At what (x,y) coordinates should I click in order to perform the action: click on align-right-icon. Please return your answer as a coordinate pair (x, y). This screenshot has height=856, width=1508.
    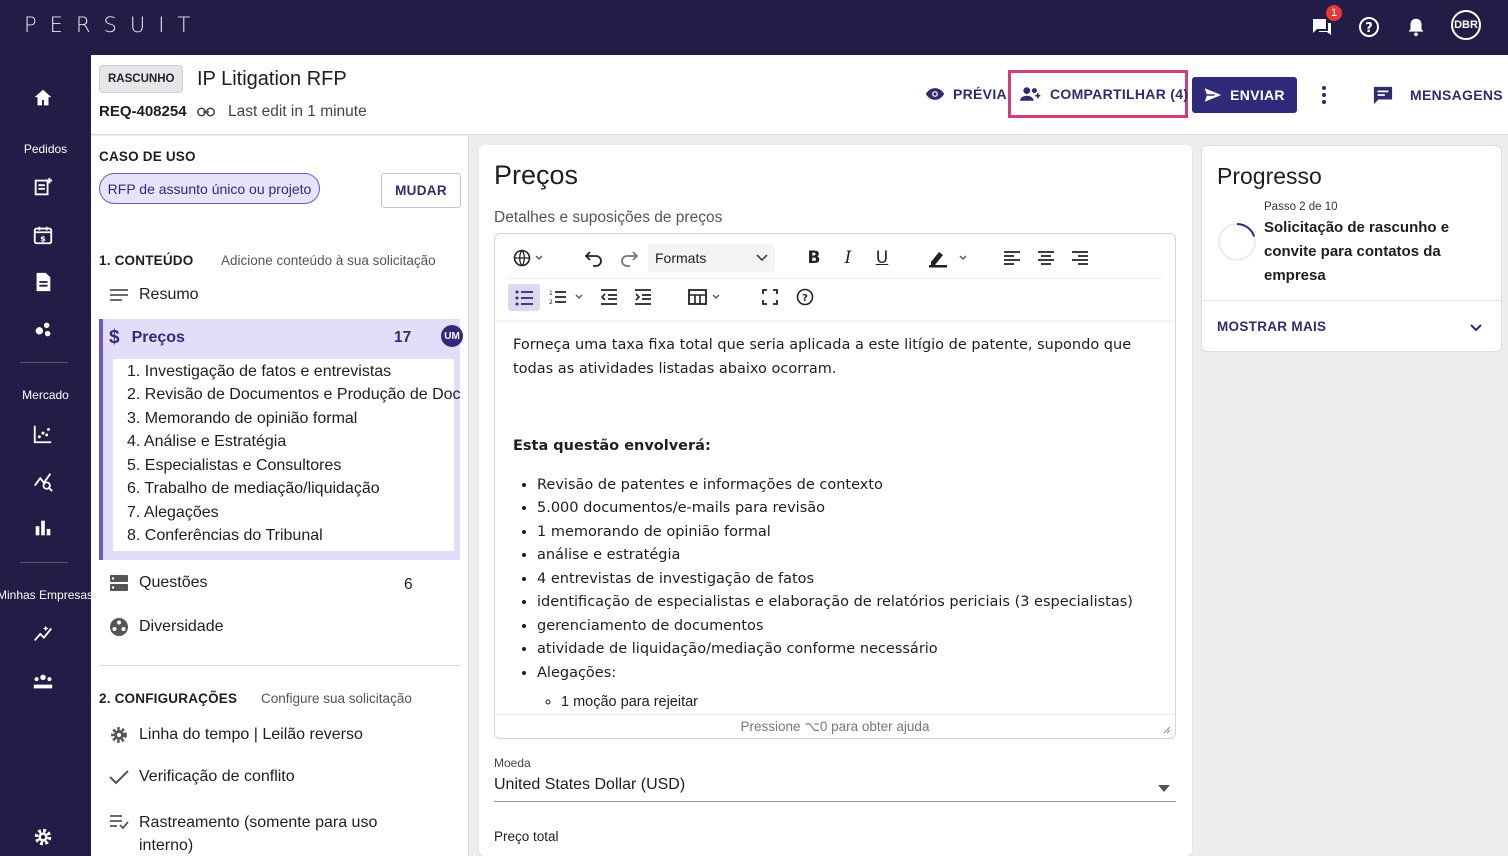
    Looking at the image, I should click on (1080, 258).